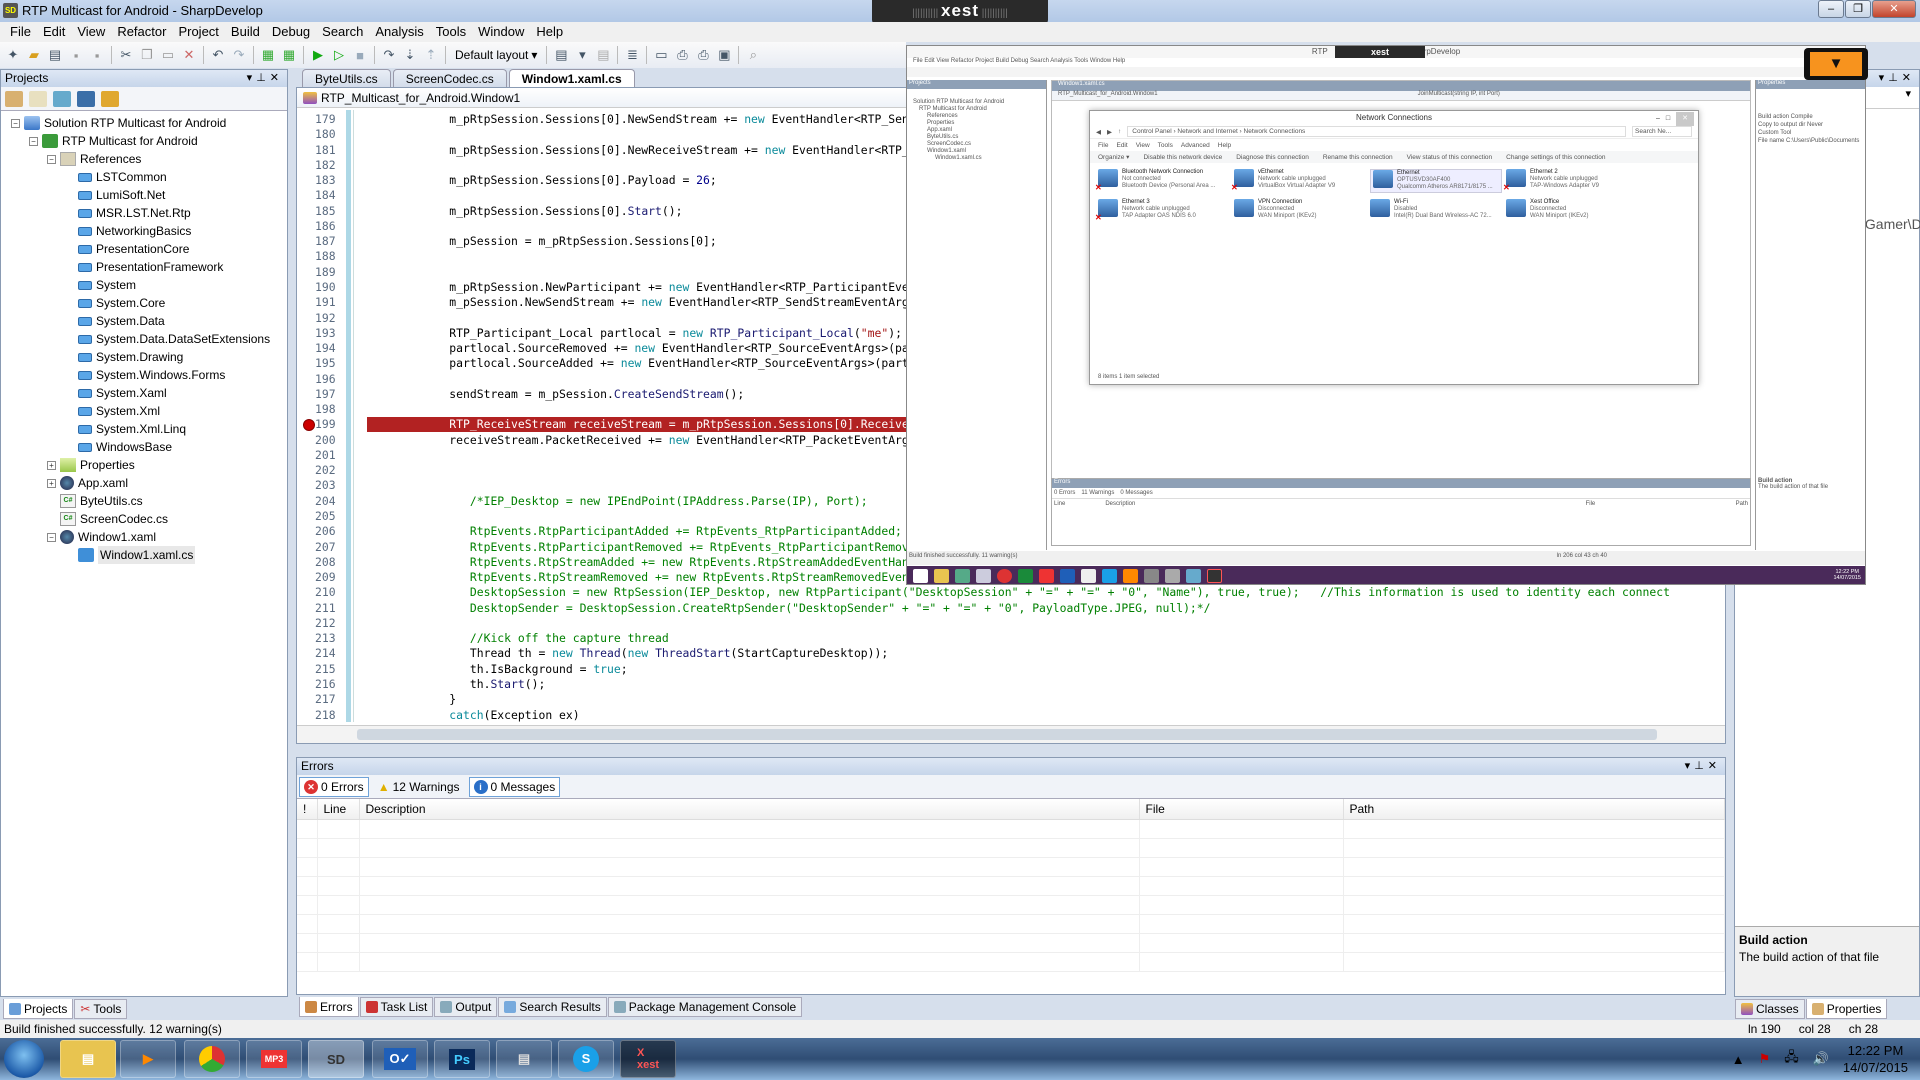 This screenshot has width=1920, height=1080. What do you see at coordinates (144, 267) in the screenshot?
I see `tree-node: PresentationFramework` at bounding box center [144, 267].